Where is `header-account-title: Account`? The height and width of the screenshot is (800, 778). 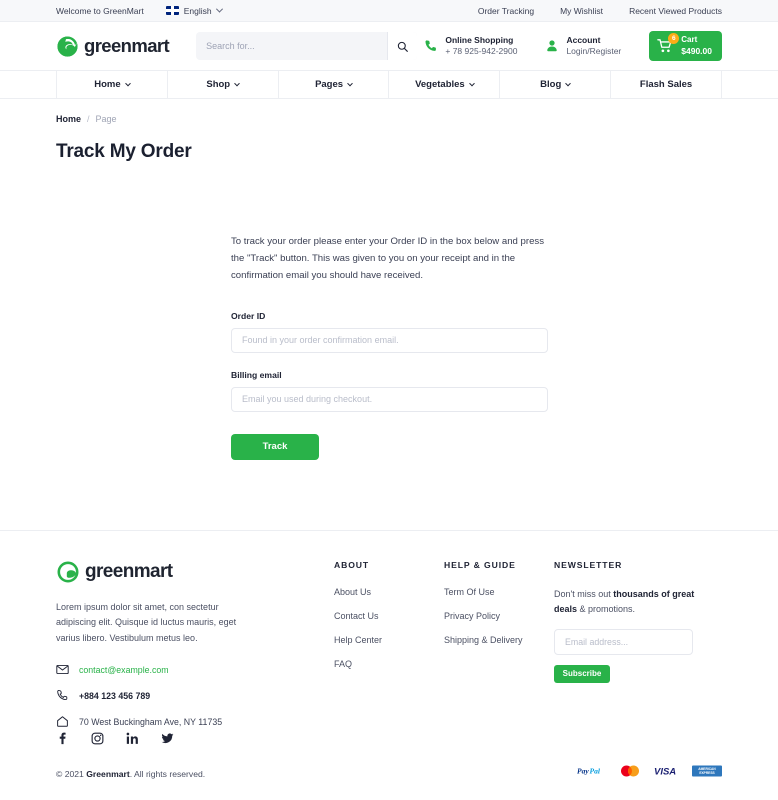 header-account-title: Account is located at coordinates (583, 39).